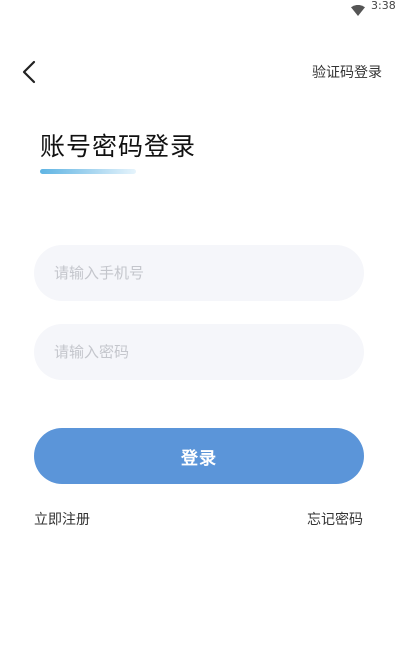 This screenshot has width=400, height=660. I want to click on wifi-icon, so click(358, 8).